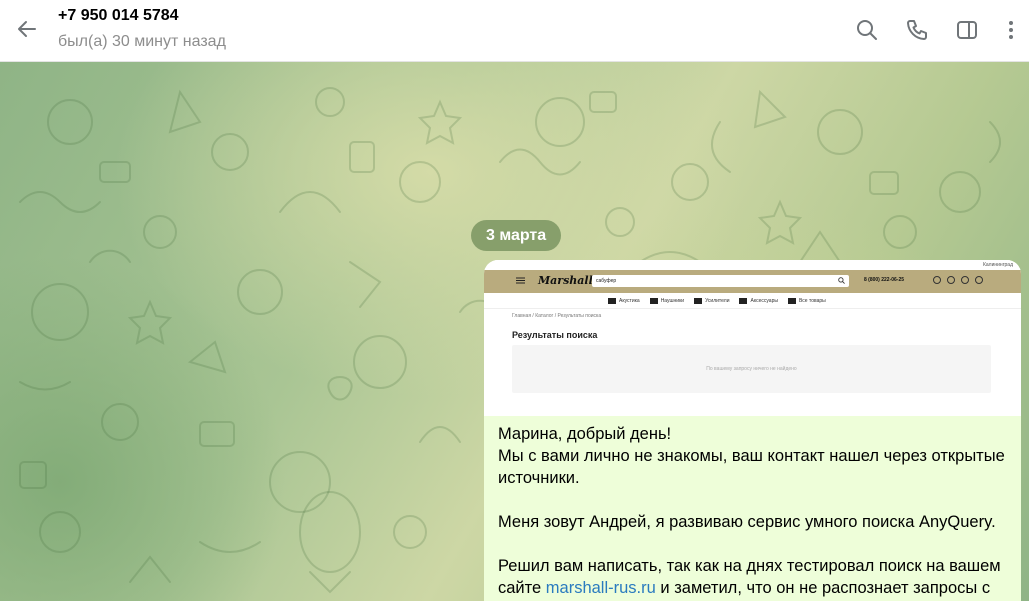 The height and width of the screenshot is (601, 1029). I want to click on sidebar-toggle-button, so click(967, 30).